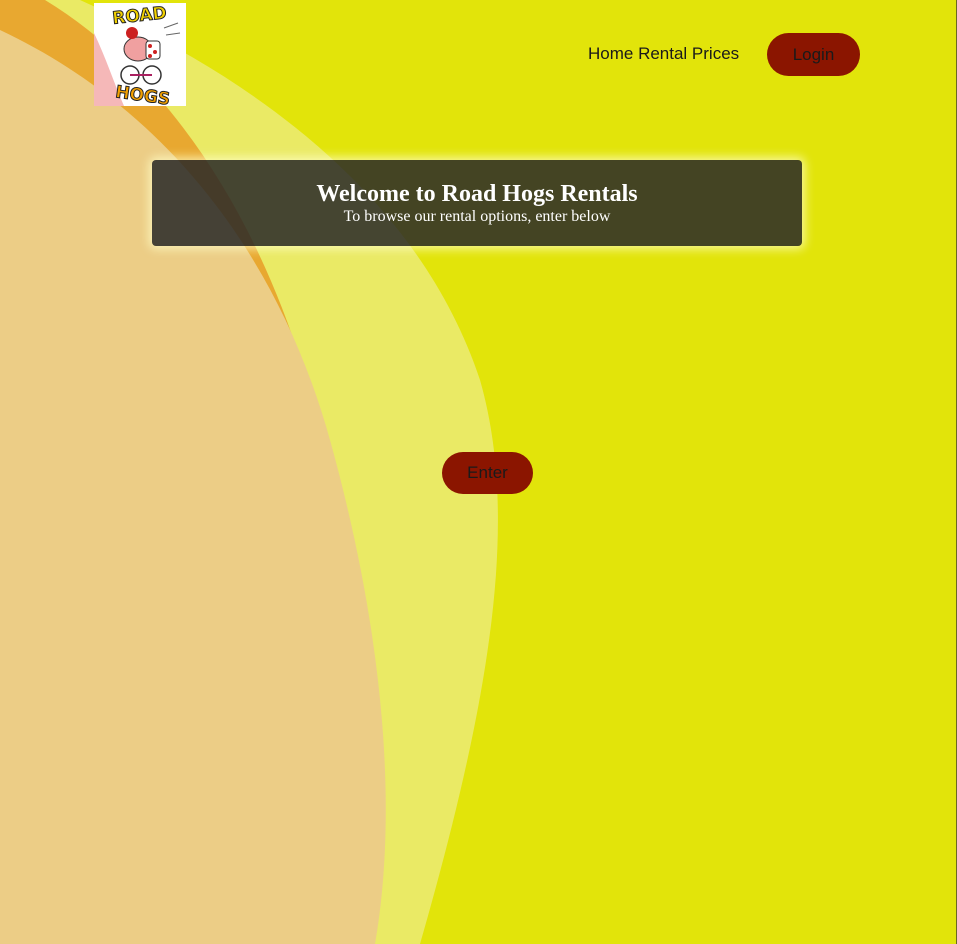 This screenshot has height=944, width=957. What do you see at coordinates (663, 54) in the screenshot?
I see `nav-home-rental-prices: Home Rental Prices` at bounding box center [663, 54].